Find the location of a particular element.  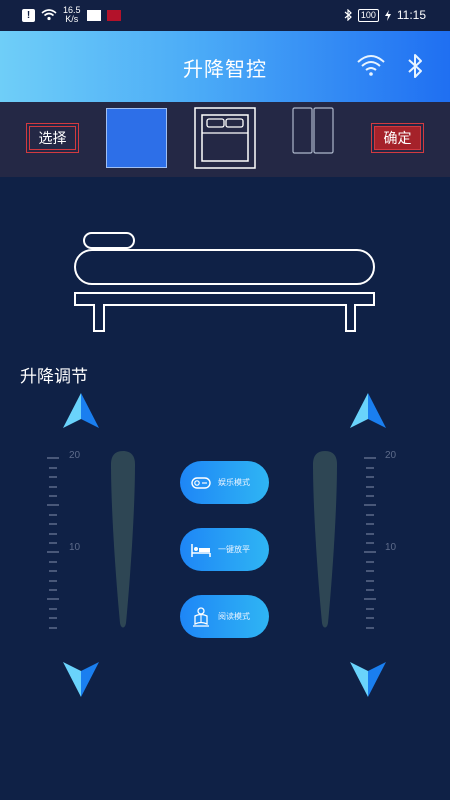

flatten-bed-label: 一键放平 is located at coordinates (234, 549).